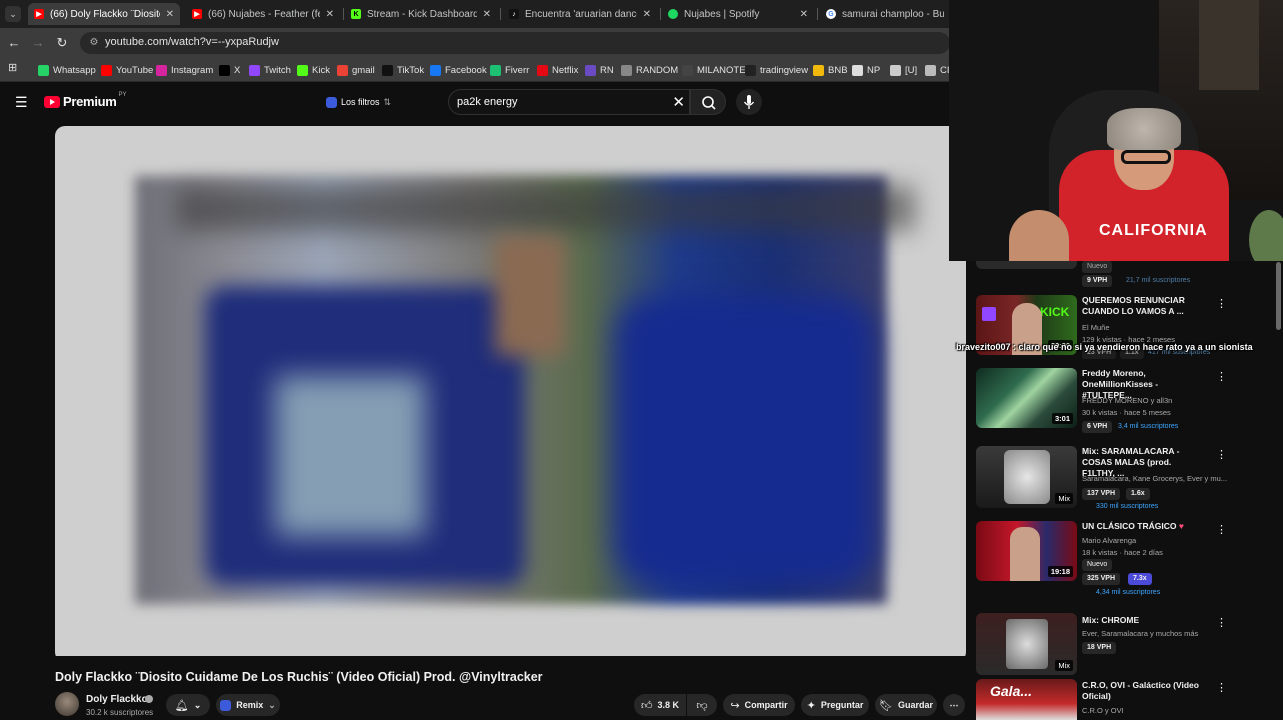 The image size is (1283, 720). I want to click on verified-badge-icon, so click(149, 699).